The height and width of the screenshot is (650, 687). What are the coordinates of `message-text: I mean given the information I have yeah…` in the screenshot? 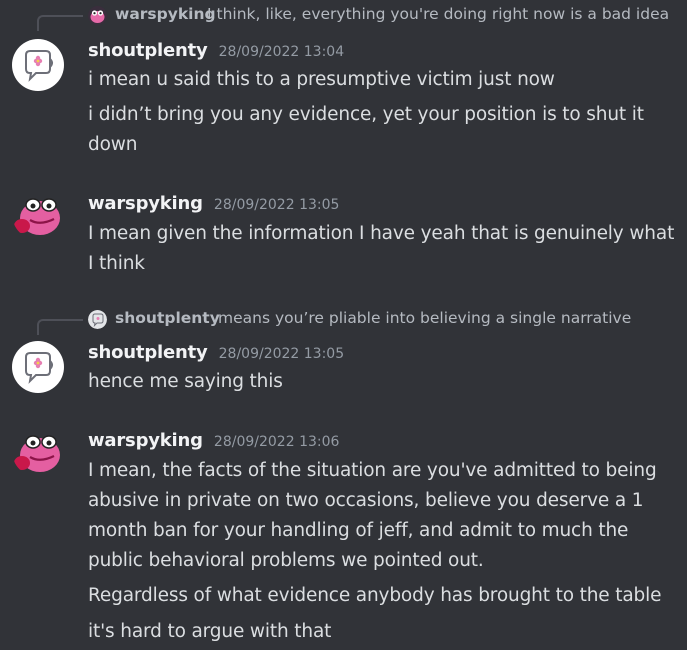 It's located at (381, 248).